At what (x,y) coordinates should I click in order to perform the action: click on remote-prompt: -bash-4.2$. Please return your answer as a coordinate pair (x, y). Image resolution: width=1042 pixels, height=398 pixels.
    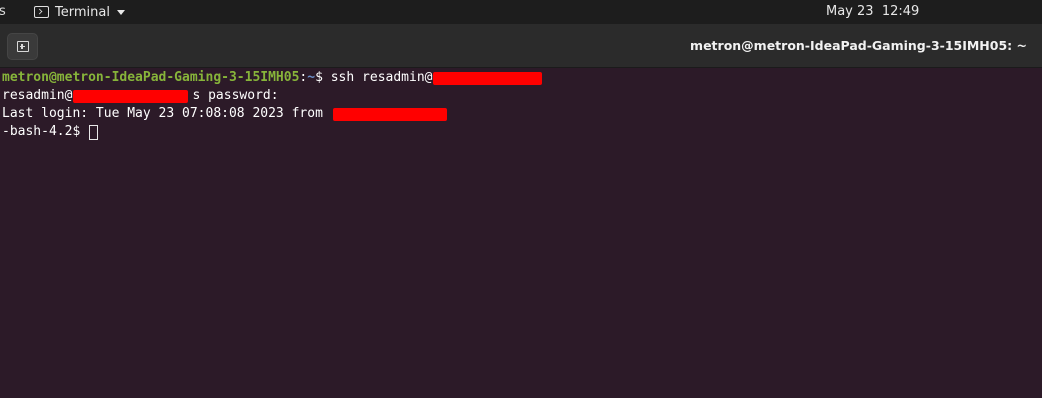
    Looking at the image, I should click on (45, 131).